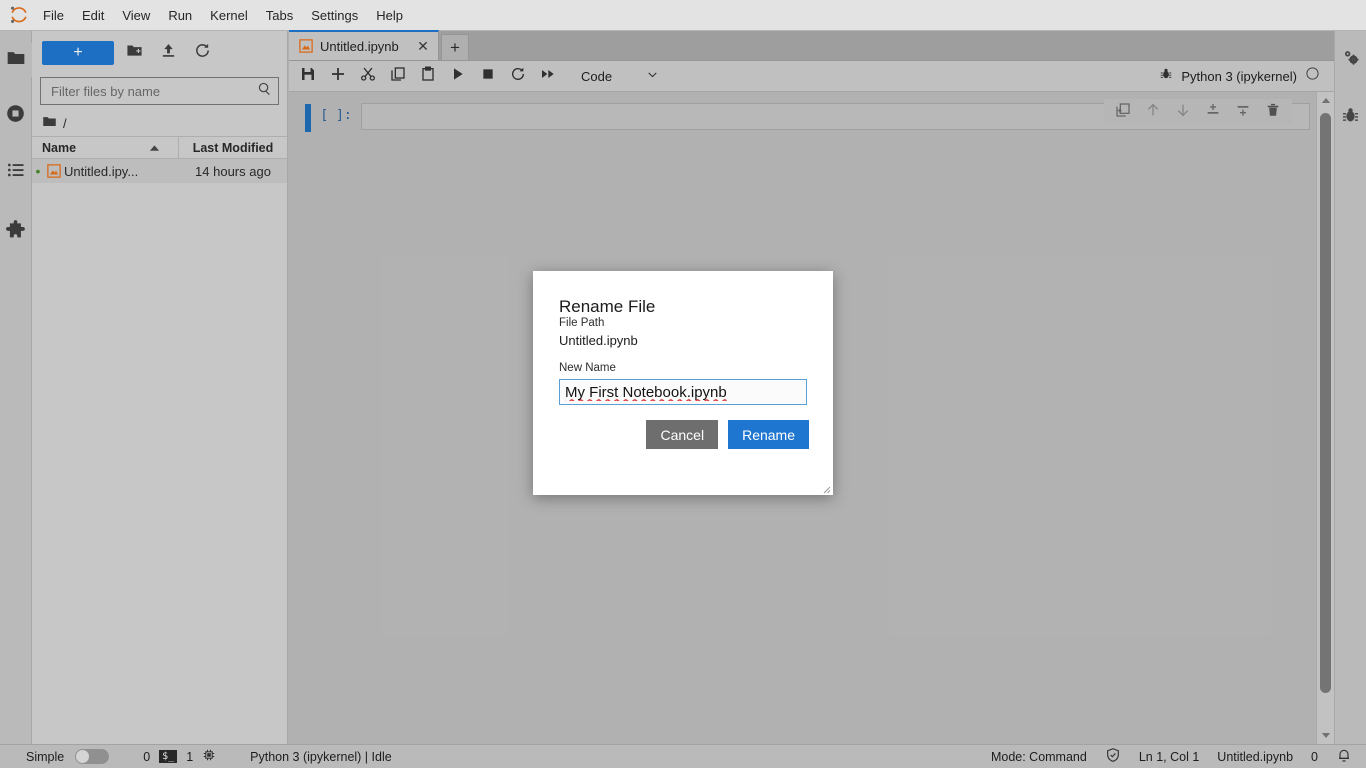 The height and width of the screenshot is (768, 1366). Describe the element at coordinates (825, 487) in the screenshot. I see `resize-grip-icon` at that location.